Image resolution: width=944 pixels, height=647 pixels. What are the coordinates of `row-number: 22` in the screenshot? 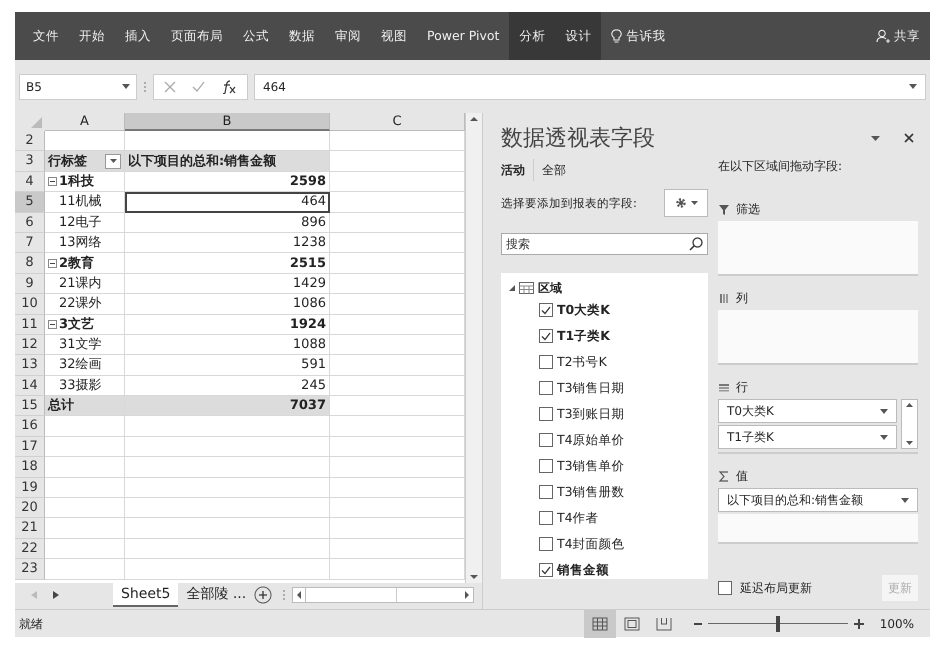 It's located at (30, 549).